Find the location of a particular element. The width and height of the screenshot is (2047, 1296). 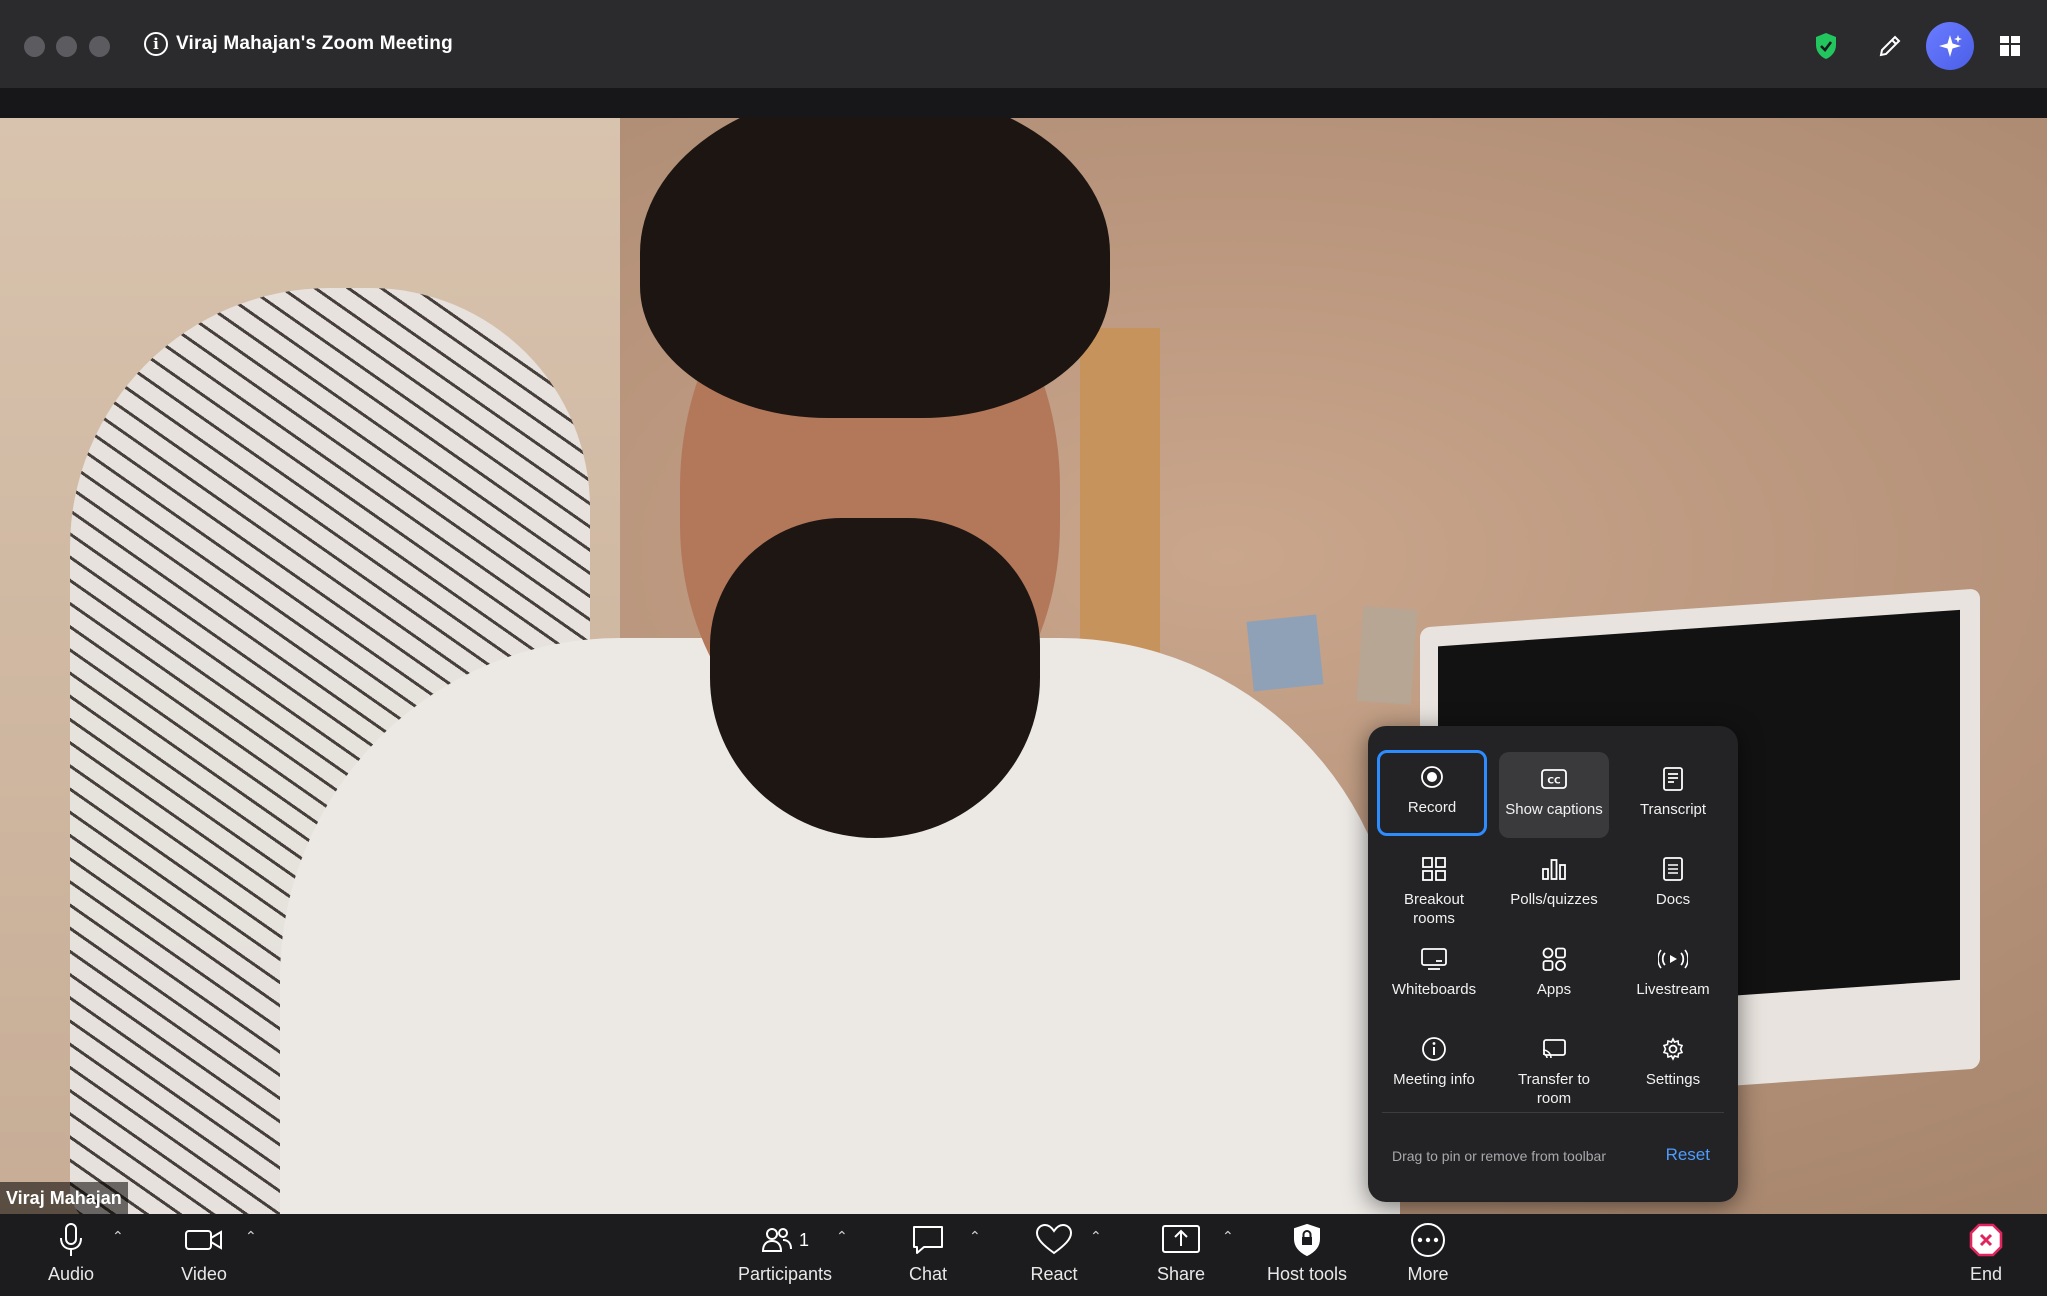

share-screen-icon is located at coordinates (1181, 1237).